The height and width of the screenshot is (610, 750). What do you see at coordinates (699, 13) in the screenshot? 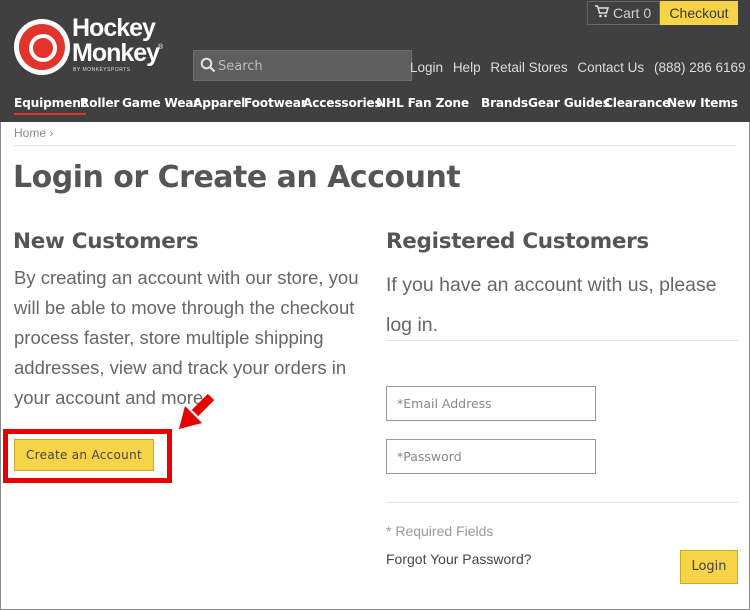
I see `checkout-button: Checkout` at bounding box center [699, 13].